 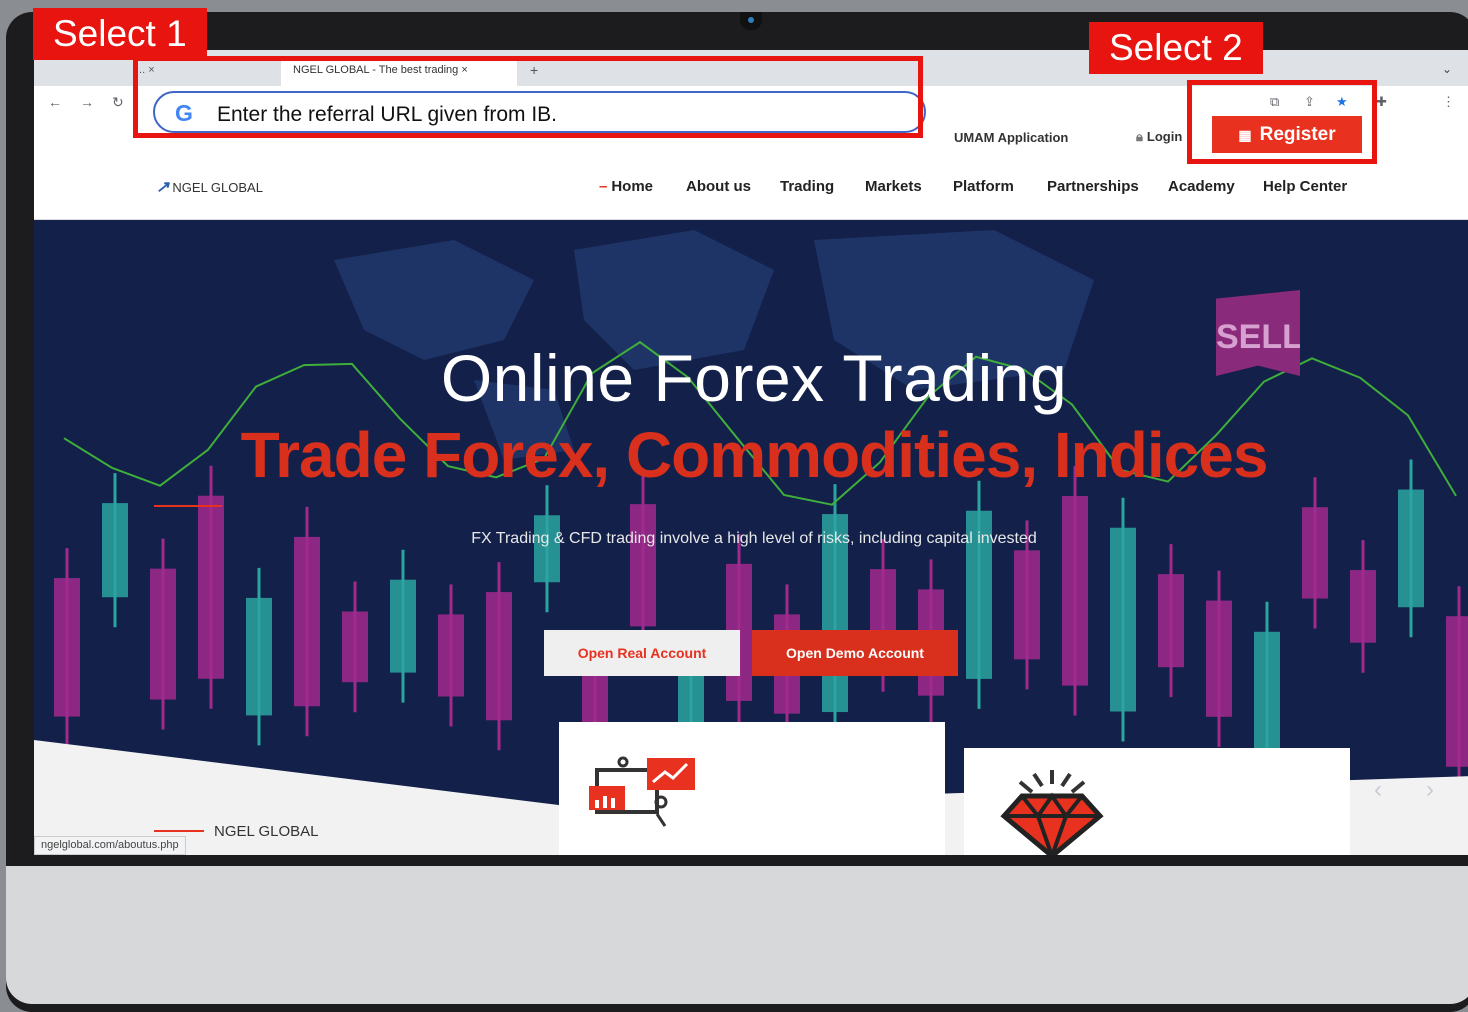 What do you see at coordinates (118, 102) in the screenshot?
I see `reload-icon: ↻` at bounding box center [118, 102].